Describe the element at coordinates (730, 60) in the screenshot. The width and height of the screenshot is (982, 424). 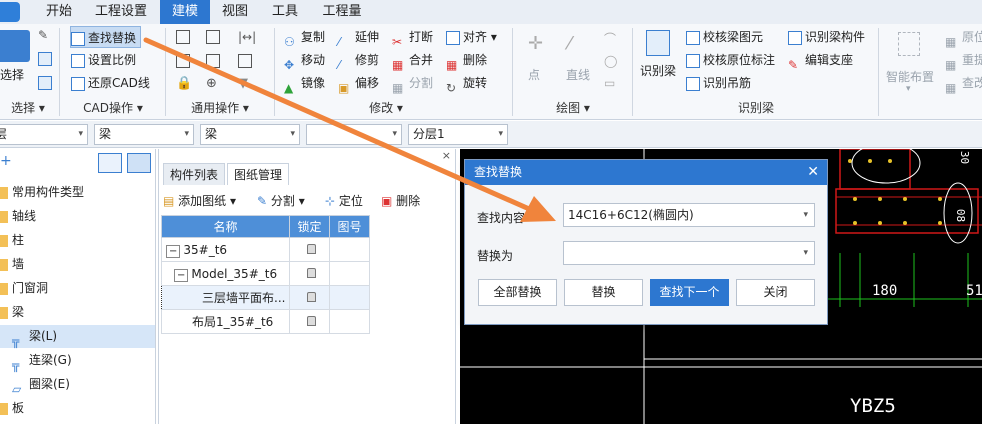
I see `check-original-annotation-button: 校核原位标注` at that location.